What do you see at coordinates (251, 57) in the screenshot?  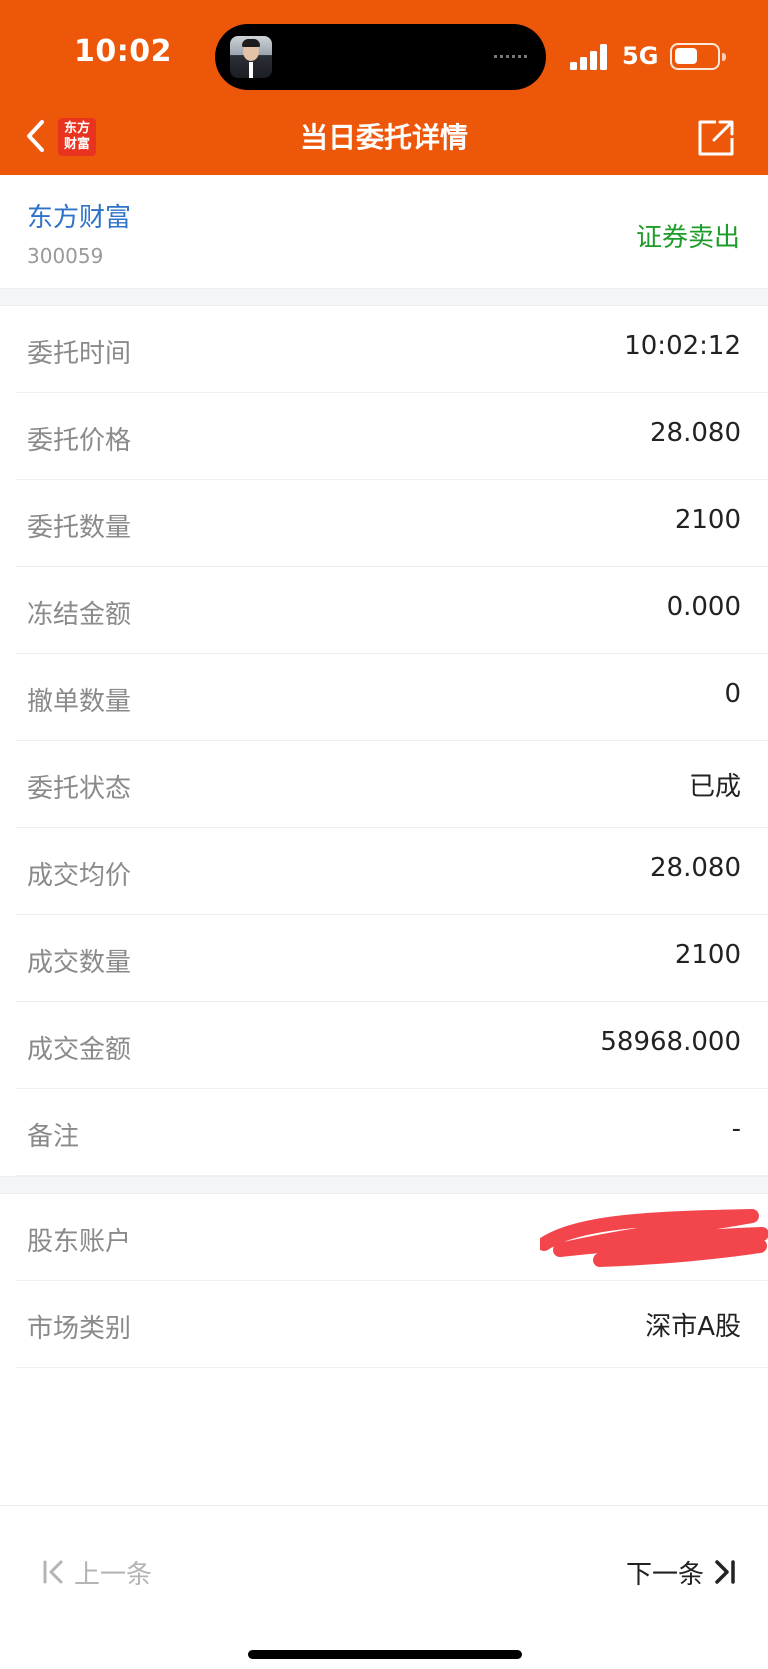 I see `person-thumbnail` at bounding box center [251, 57].